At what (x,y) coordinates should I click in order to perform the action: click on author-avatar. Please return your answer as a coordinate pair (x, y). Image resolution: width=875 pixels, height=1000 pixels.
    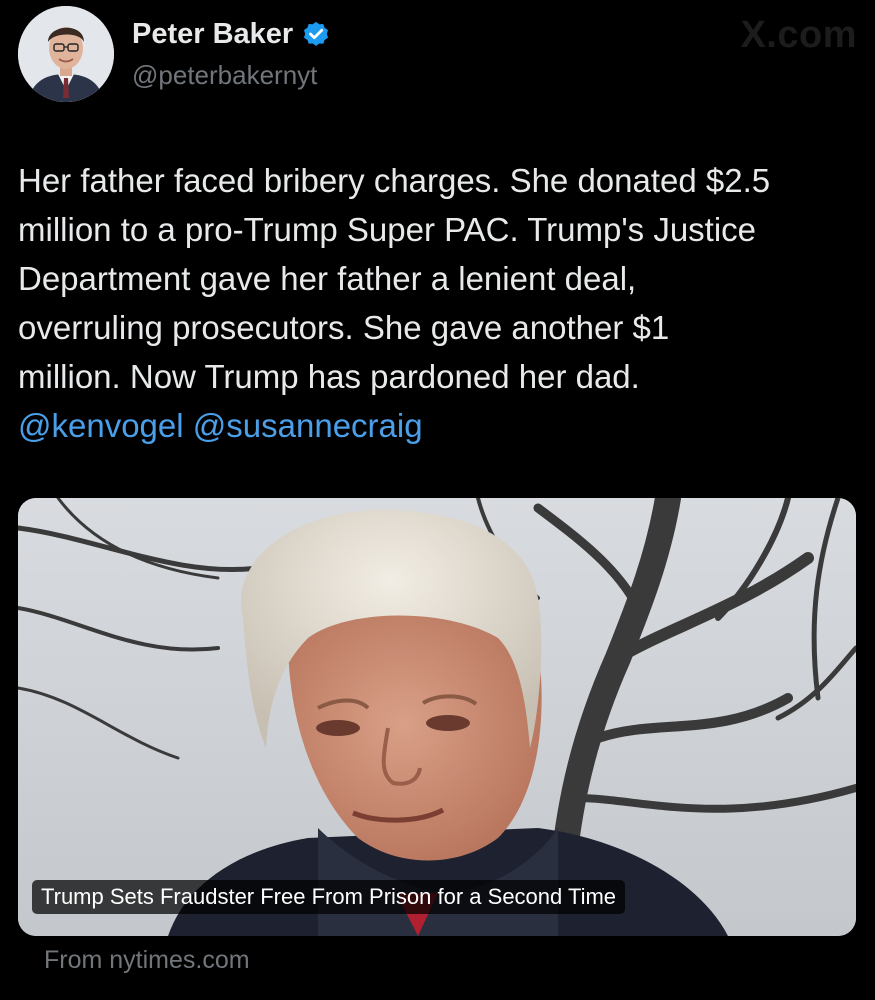
    Looking at the image, I should click on (66, 54).